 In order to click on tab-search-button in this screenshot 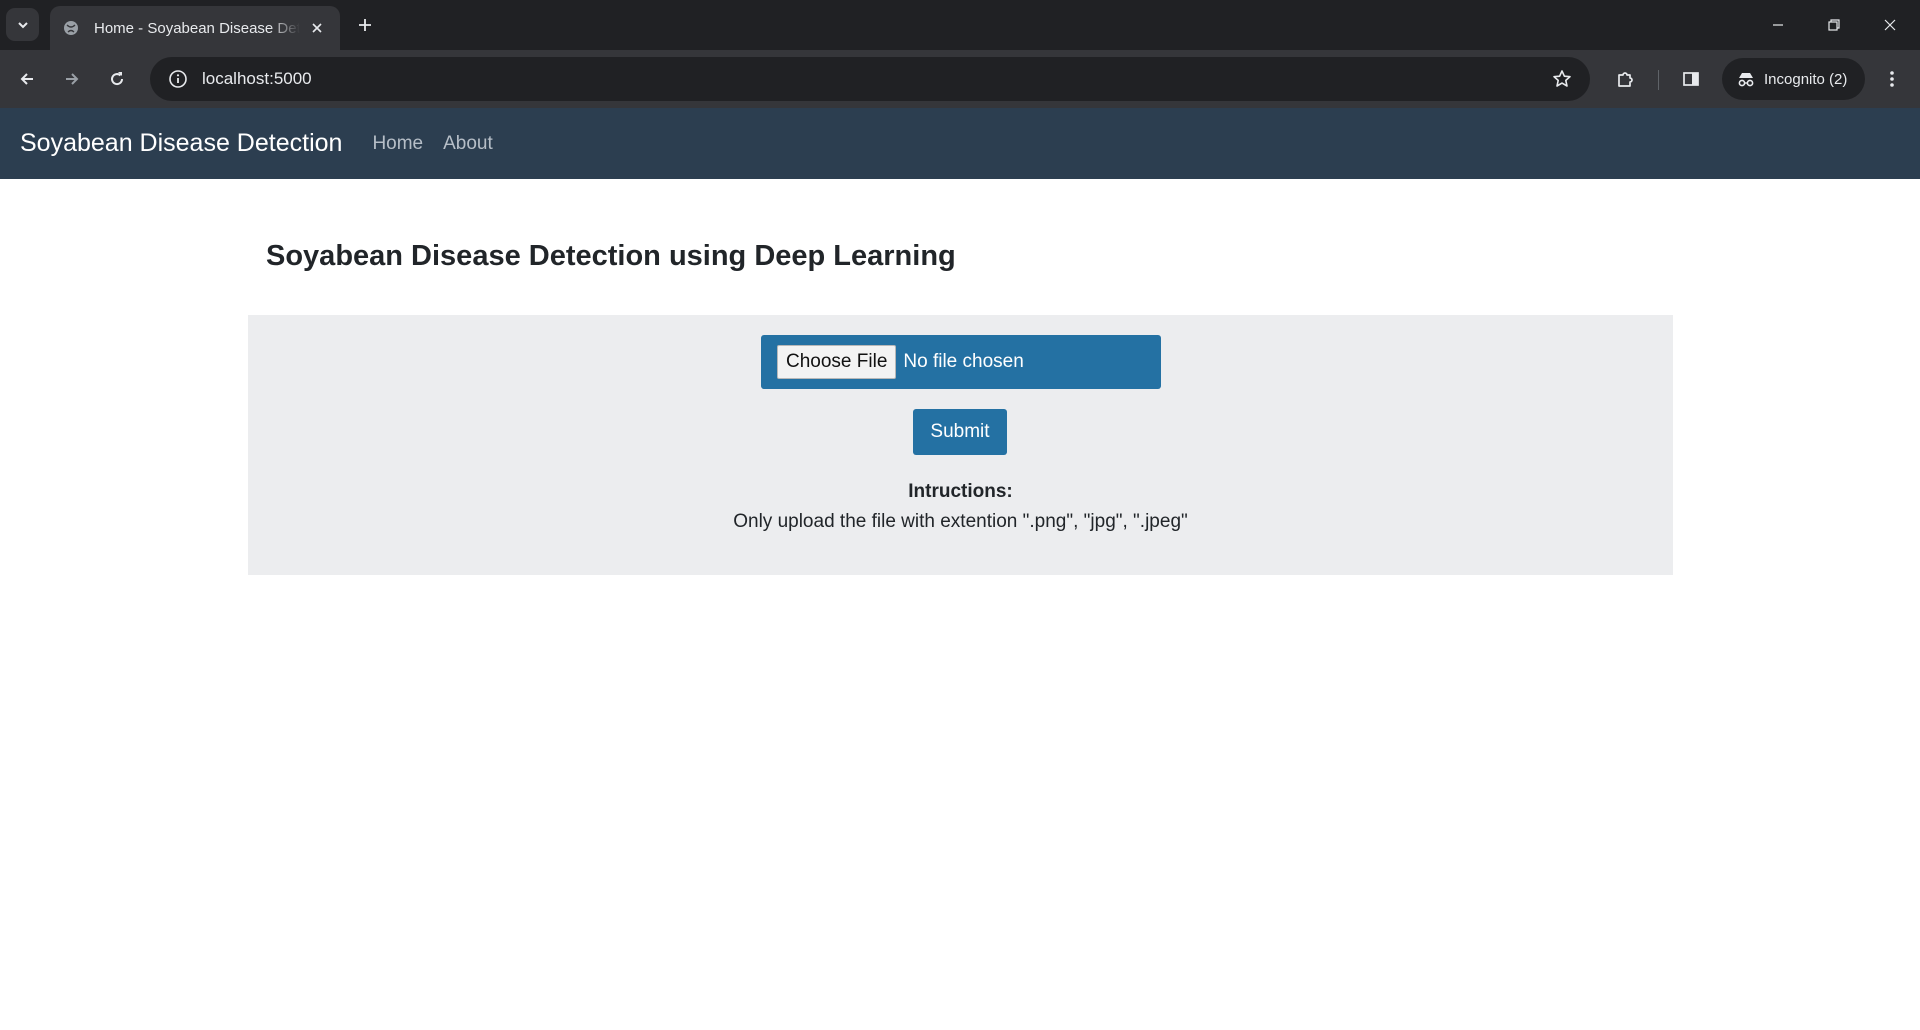, I will do `click(22, 24)`.